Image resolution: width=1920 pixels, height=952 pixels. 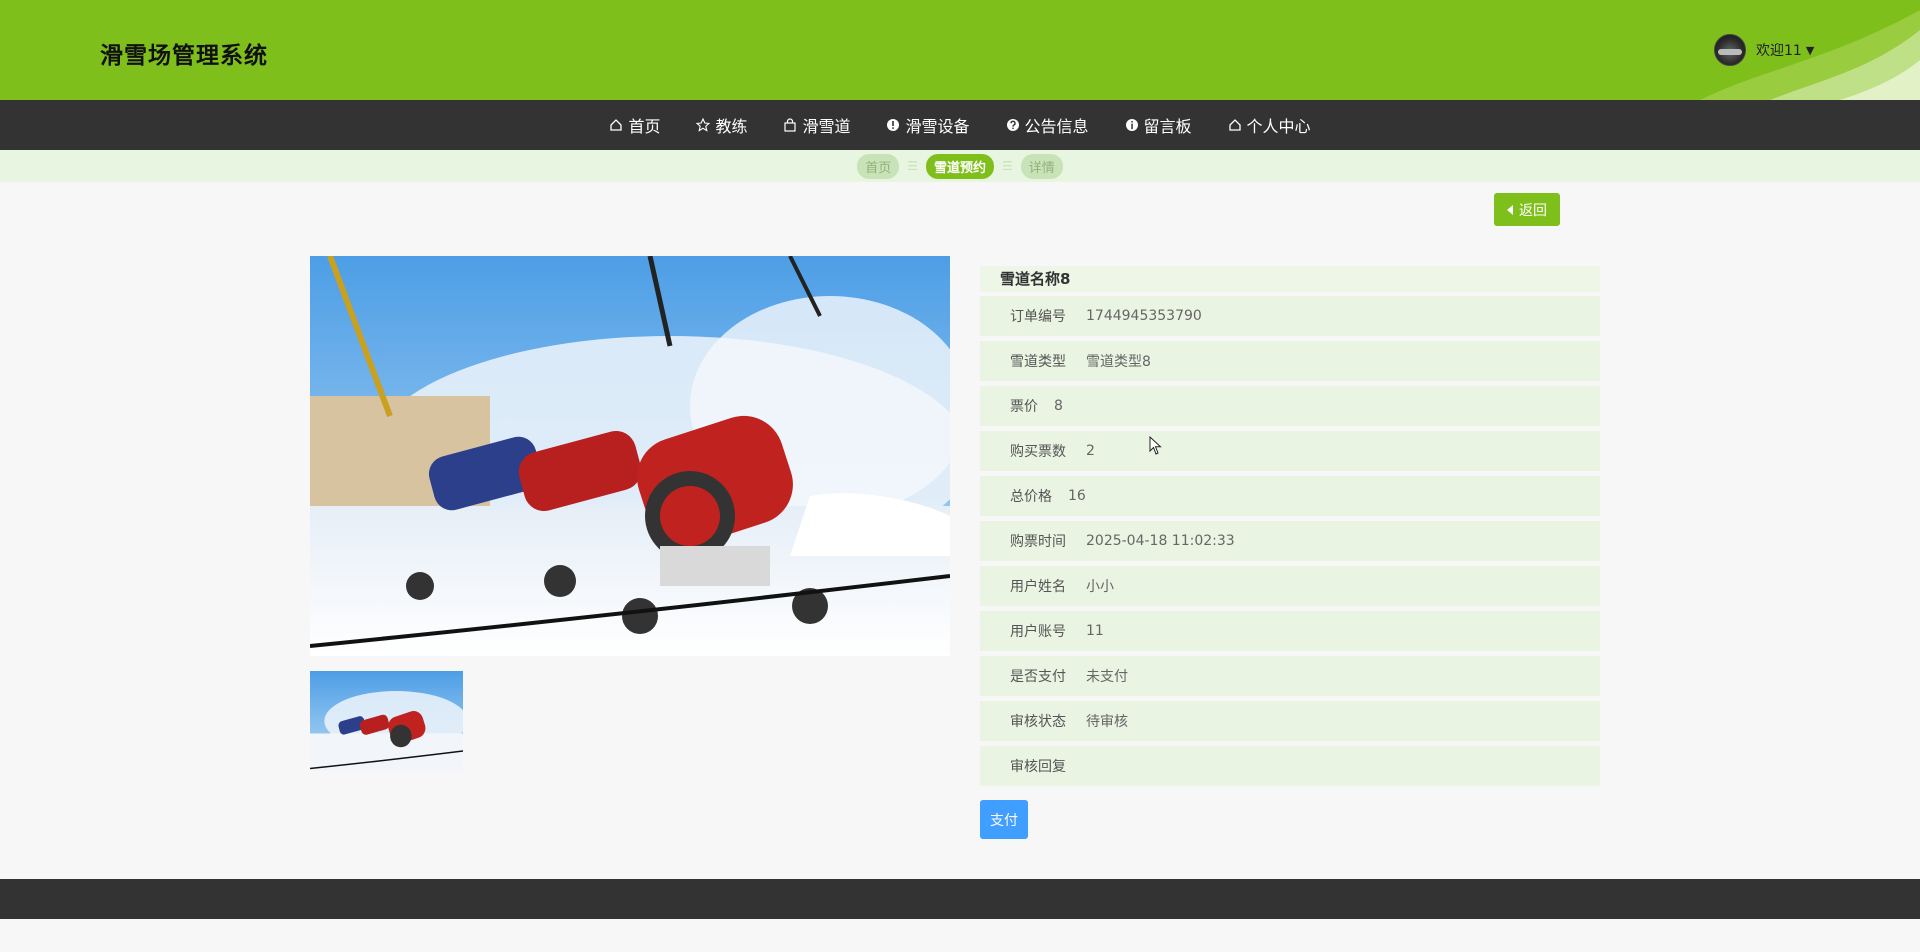 I want to click on snow-machine-photo, so click(x=630, y=456).